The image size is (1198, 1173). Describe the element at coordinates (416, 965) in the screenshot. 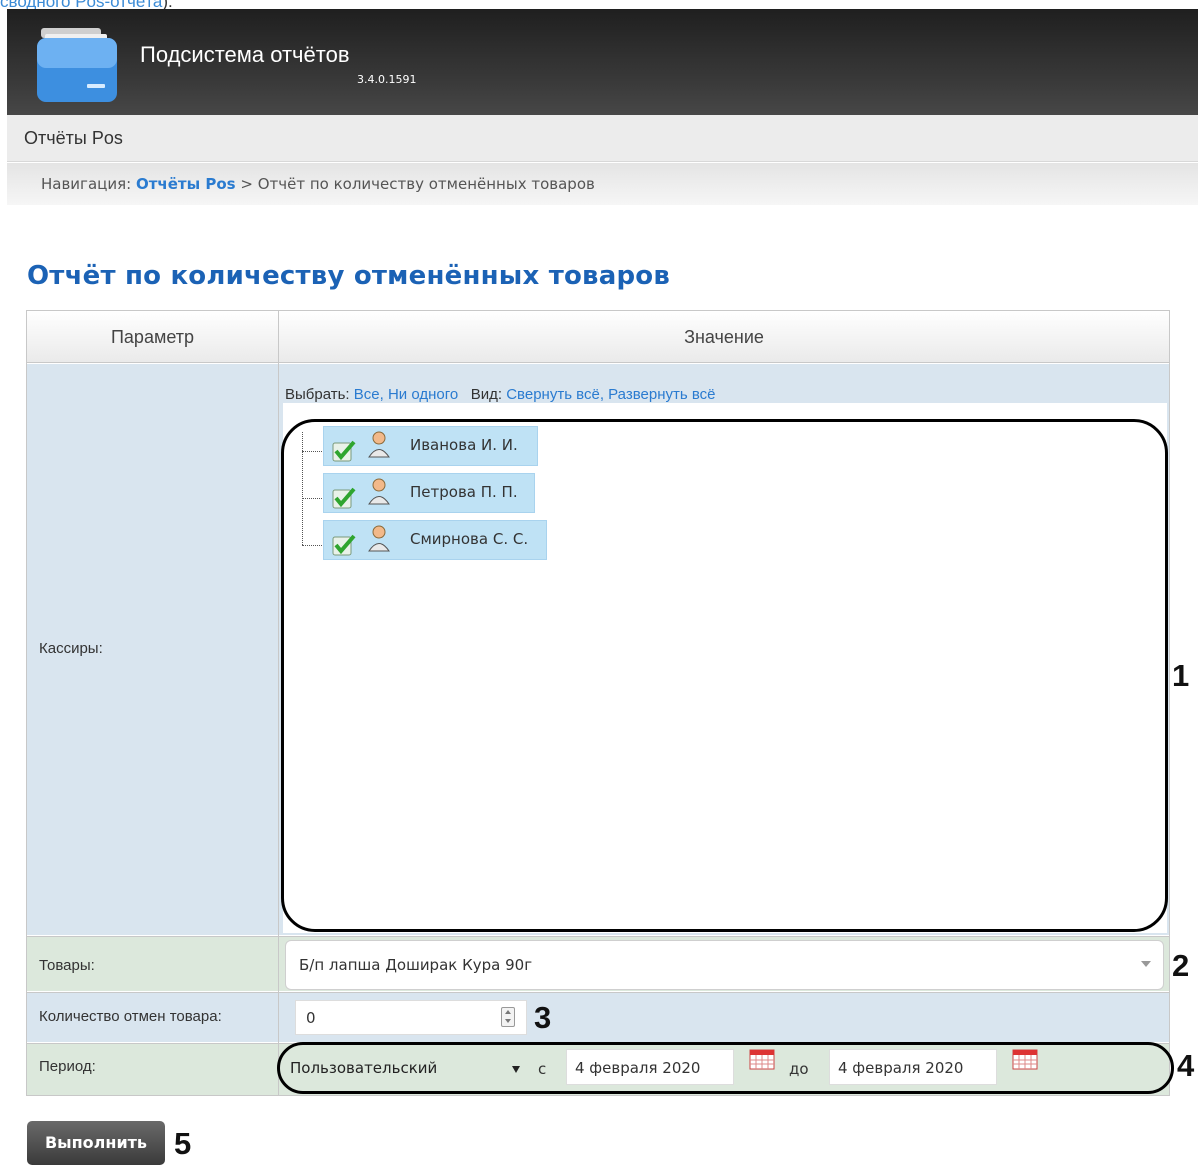

I see `goods-value: Б/п лапша Доширак Кура 90г` at that location.